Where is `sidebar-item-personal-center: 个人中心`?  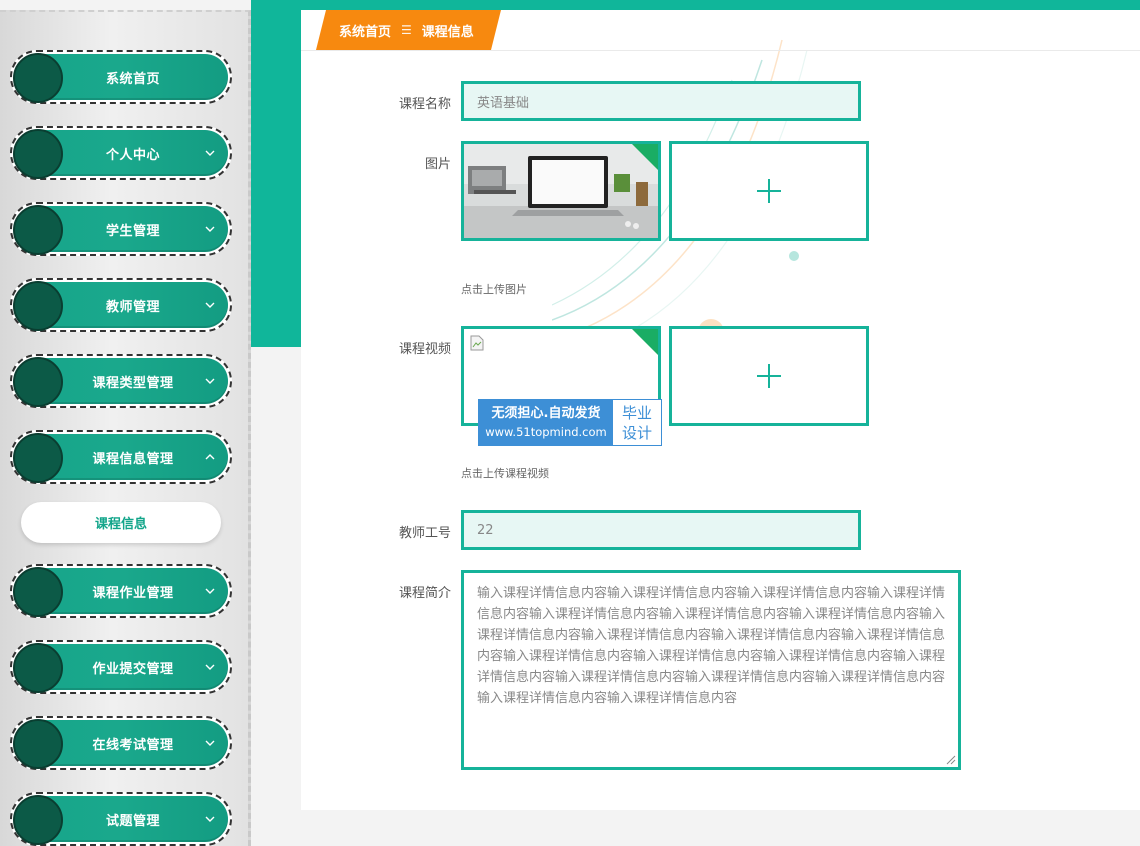
sidebar-item-personal-center: 个人中心 is located at coordinates (121, 153).